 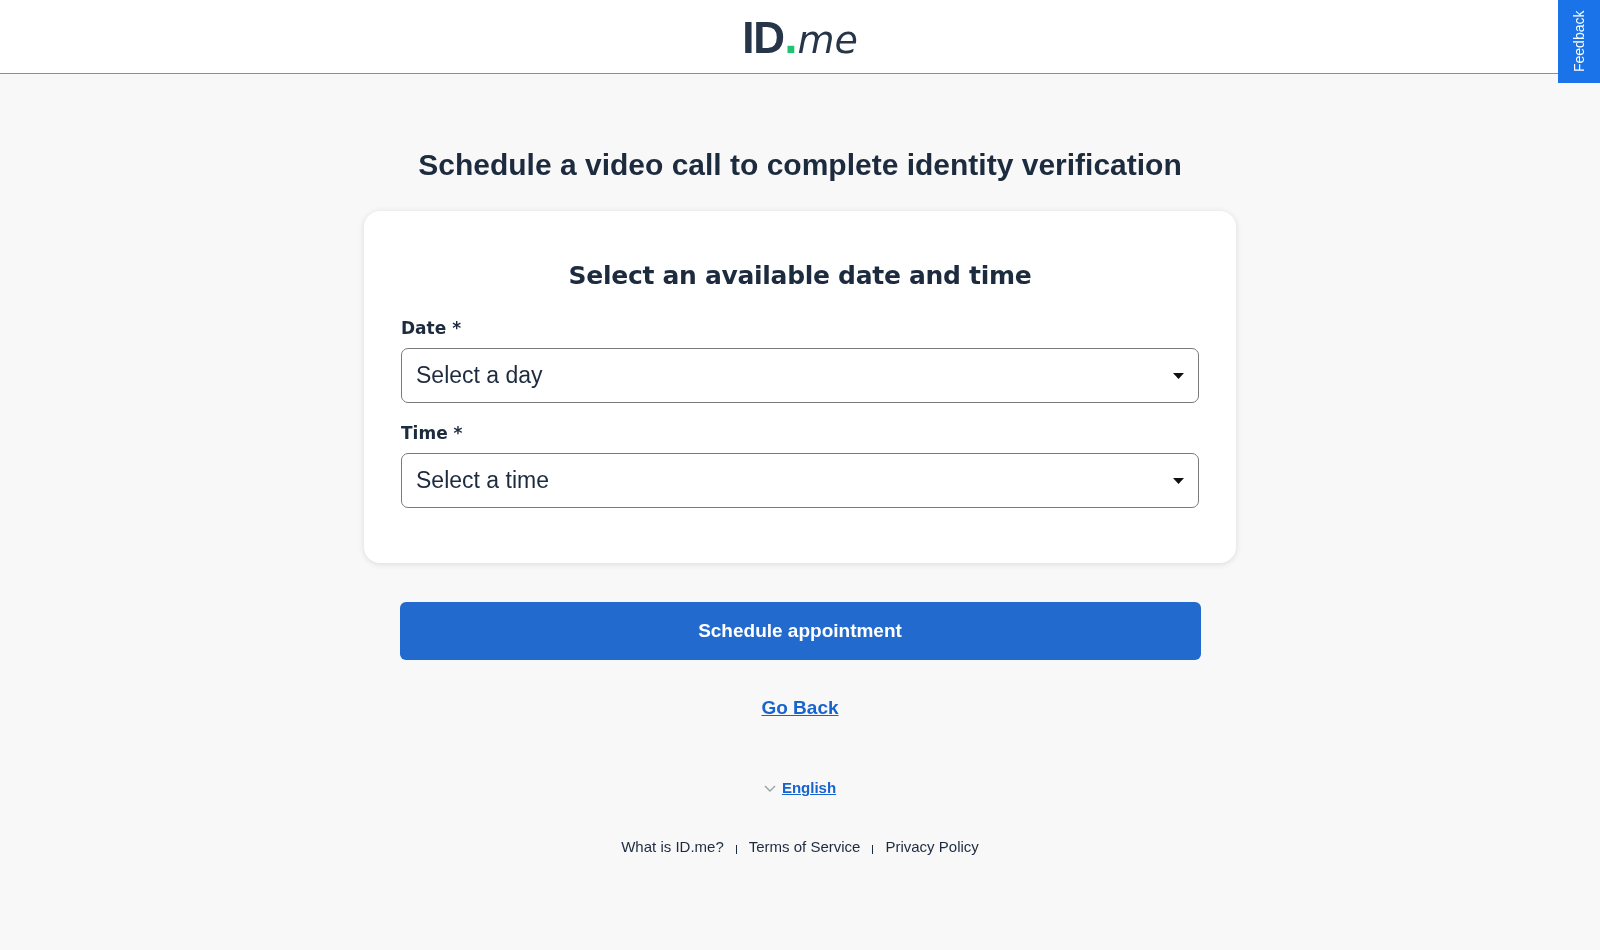 I want to click on field-label: Date *, so click(x=431, y=328).